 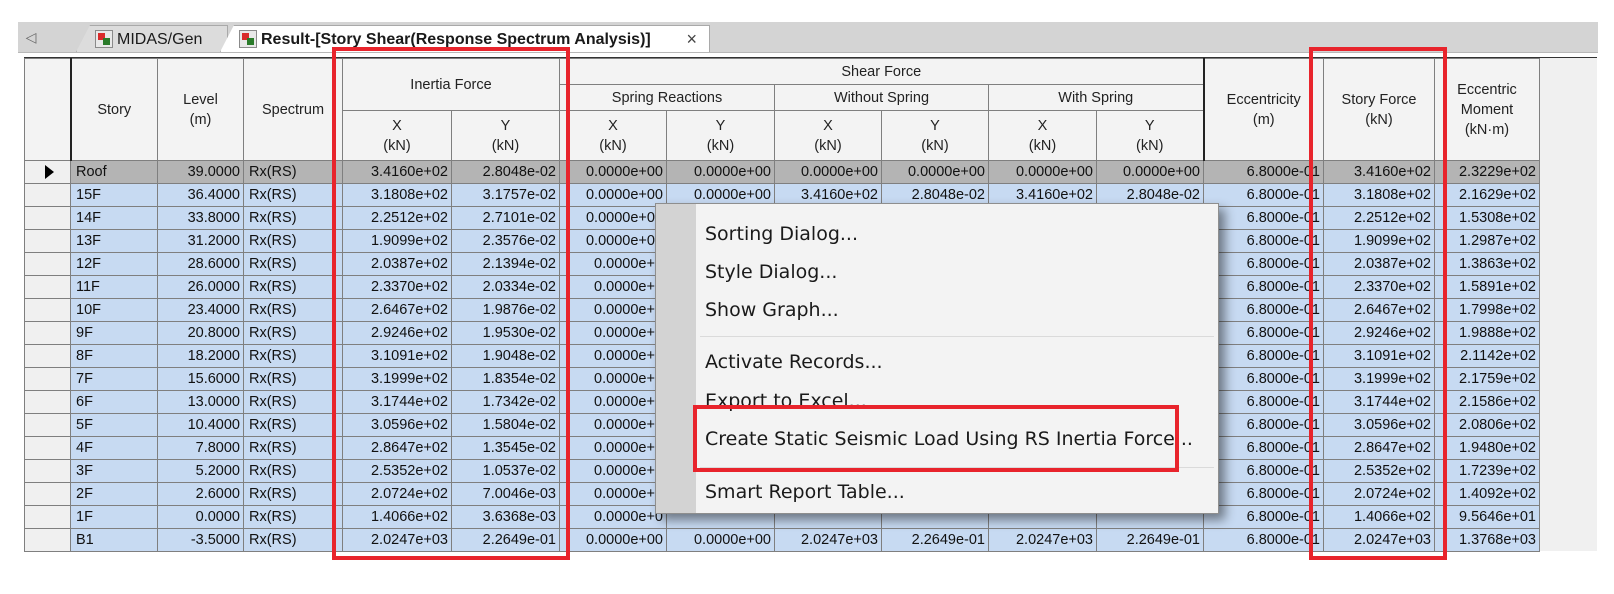 What do you see at coordinates (200, 333) in the screenshot?
I see `cell-level: 20.8000` at bounding box center [200, 333].